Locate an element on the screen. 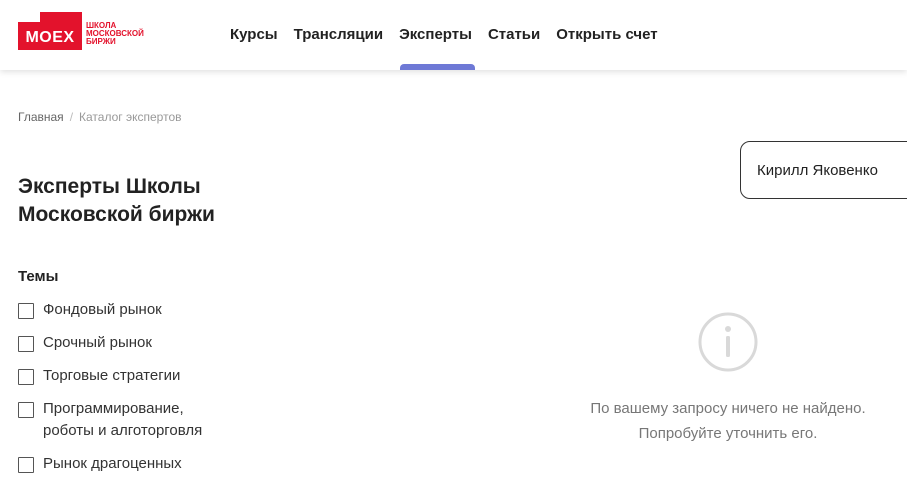 Image resolution: width=907 pixels, height=489 pixels. empty-state-line: По вашему запросу ничего не найдено. is located at coordinates (728, 408).